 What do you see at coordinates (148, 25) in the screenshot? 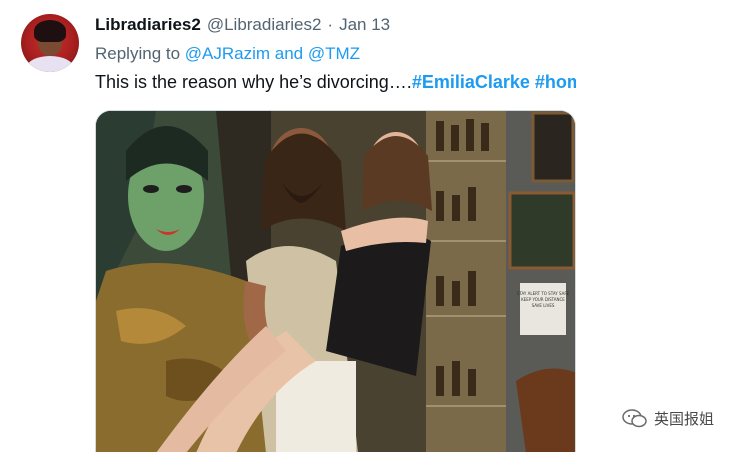
I see `display-name: Libradiaries2` at bounding box center [148, 25].